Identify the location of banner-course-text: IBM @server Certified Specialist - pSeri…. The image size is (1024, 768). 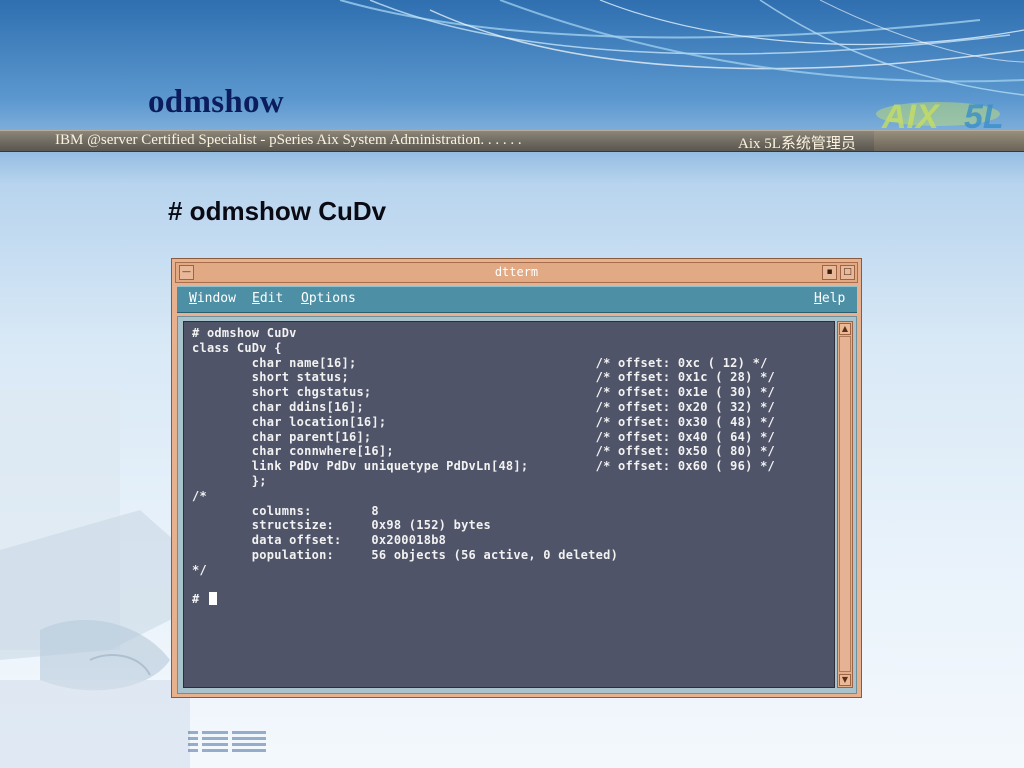
(288, 140).